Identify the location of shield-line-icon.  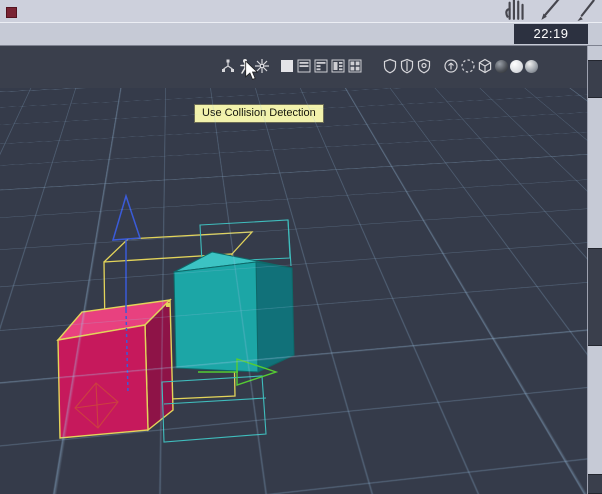
(407, 66).